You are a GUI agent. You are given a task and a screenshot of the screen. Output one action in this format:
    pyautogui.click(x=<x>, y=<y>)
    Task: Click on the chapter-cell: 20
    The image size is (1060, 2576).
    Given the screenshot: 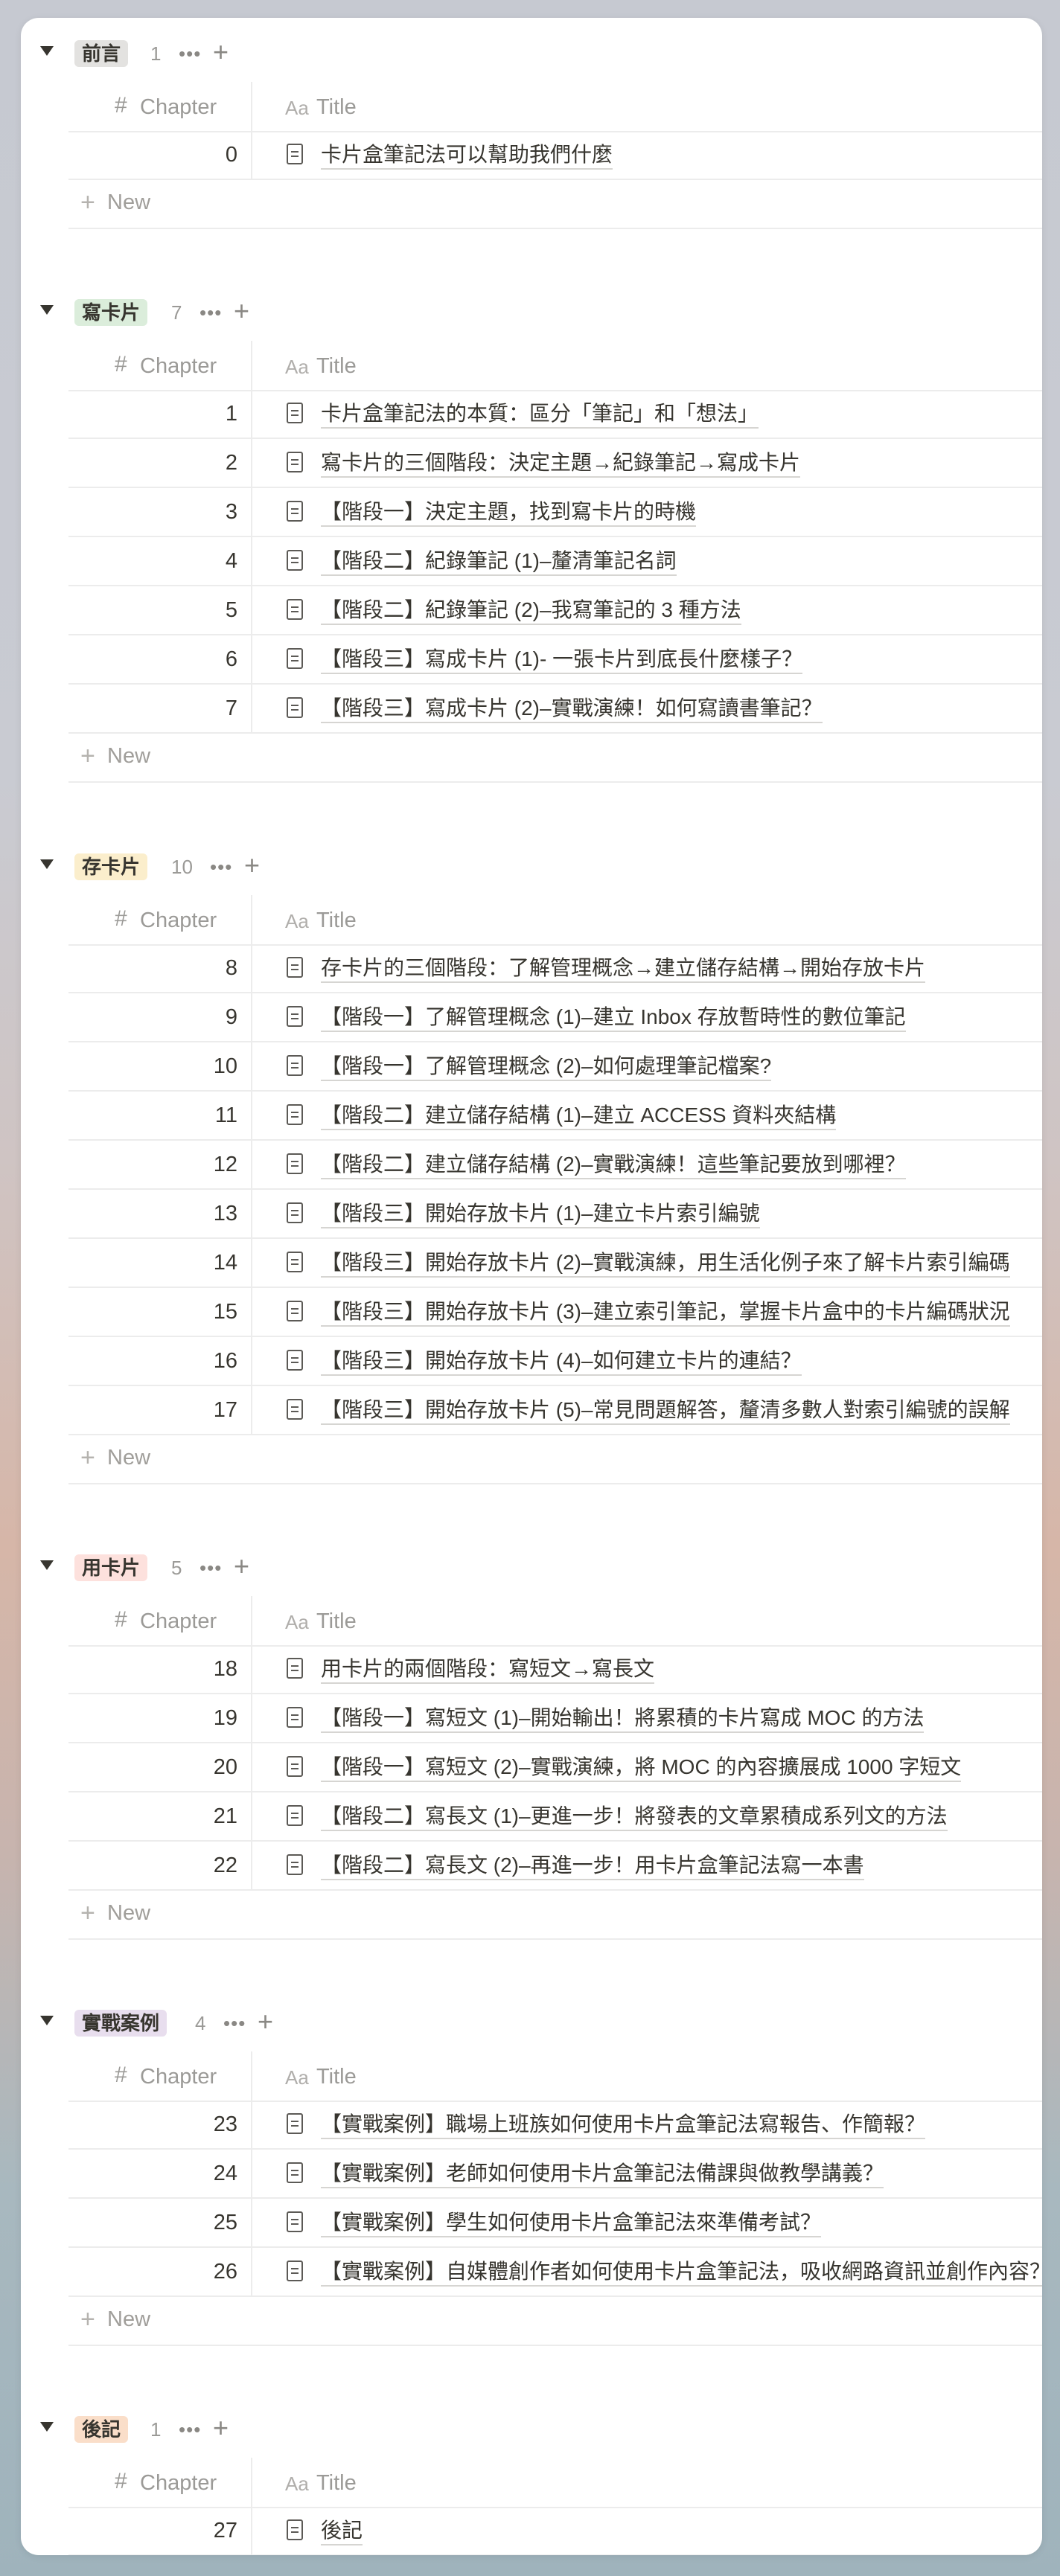 What is the action you would take?
    pyautogui.click(x=160, y=1767)
    